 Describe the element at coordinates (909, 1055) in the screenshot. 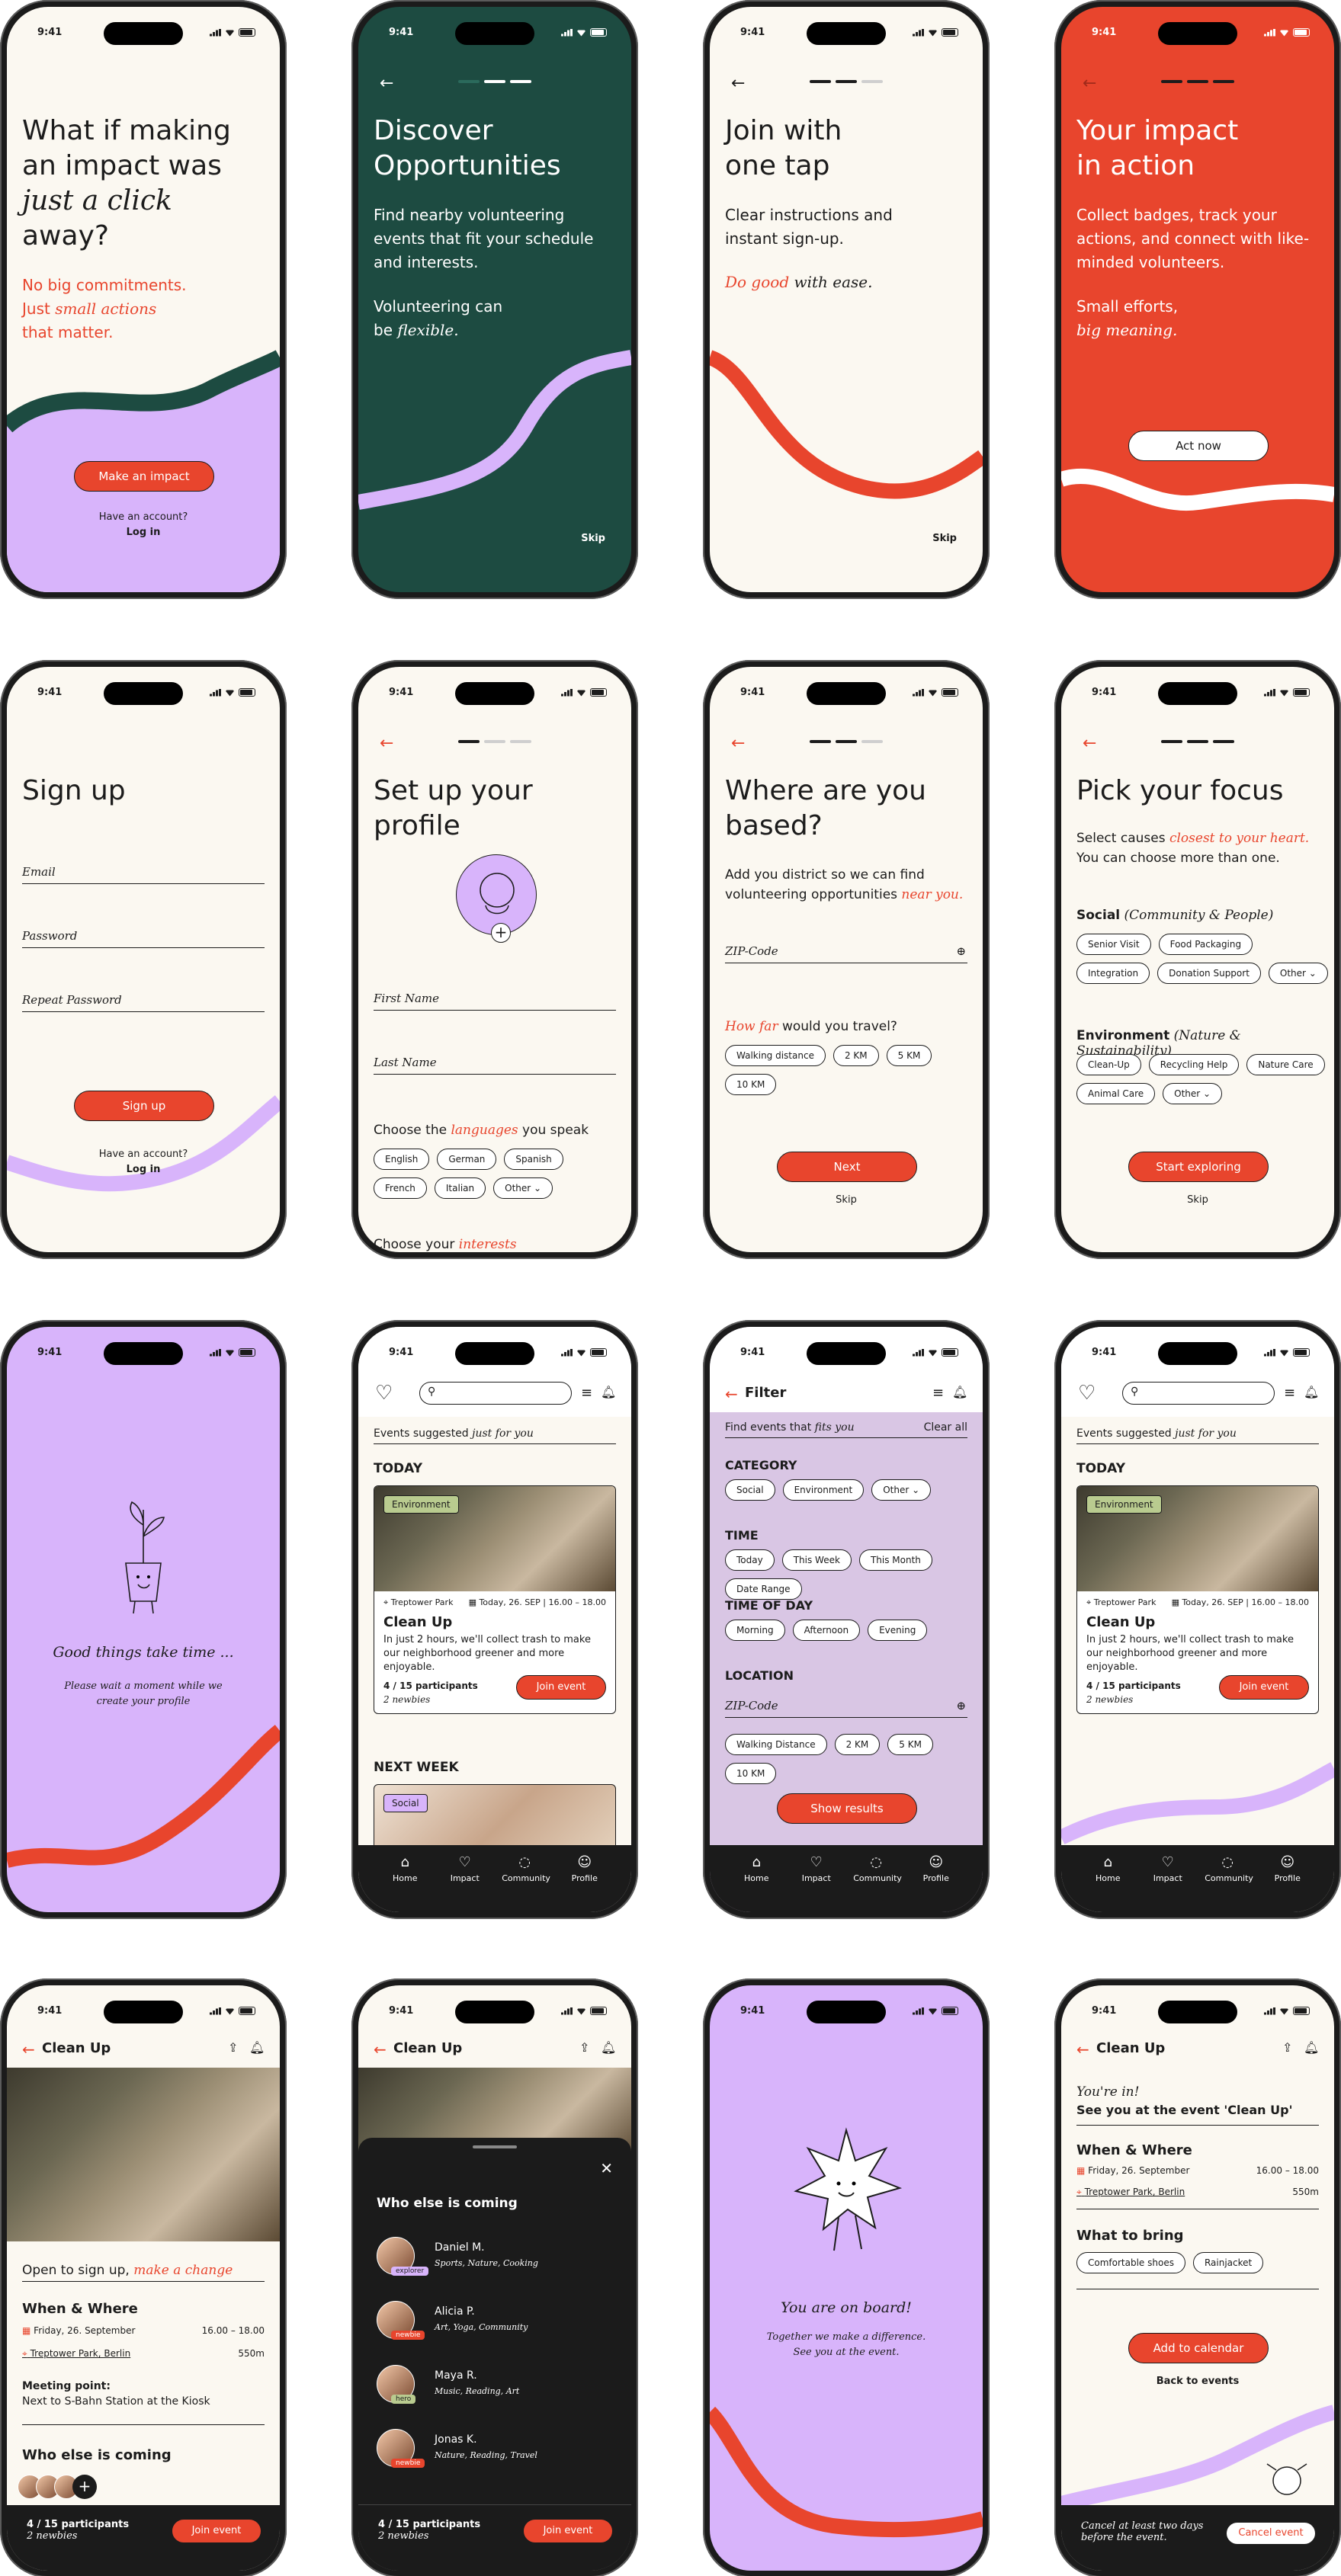

I see `chip-5km: 5 KM` at that location.